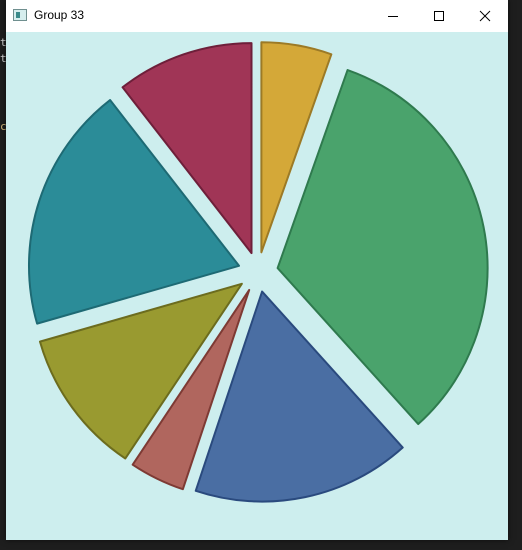  What do you see at coordinates (20, 15) in the screenshot?
I see `app-icon` at bounding box center [20, 15].